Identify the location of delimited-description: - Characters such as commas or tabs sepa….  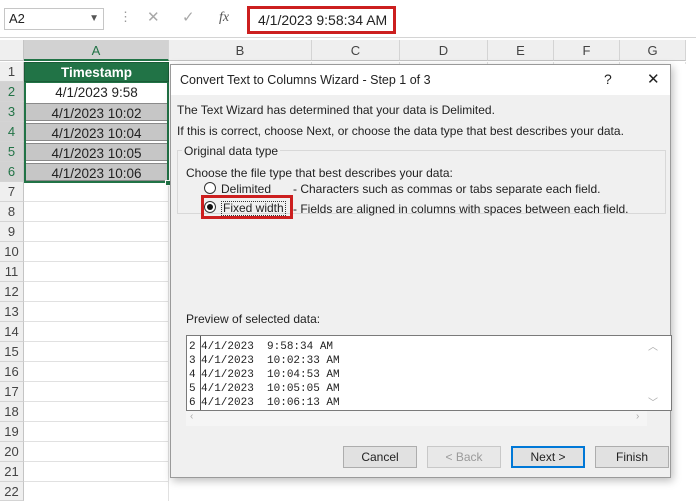
(447, 189).